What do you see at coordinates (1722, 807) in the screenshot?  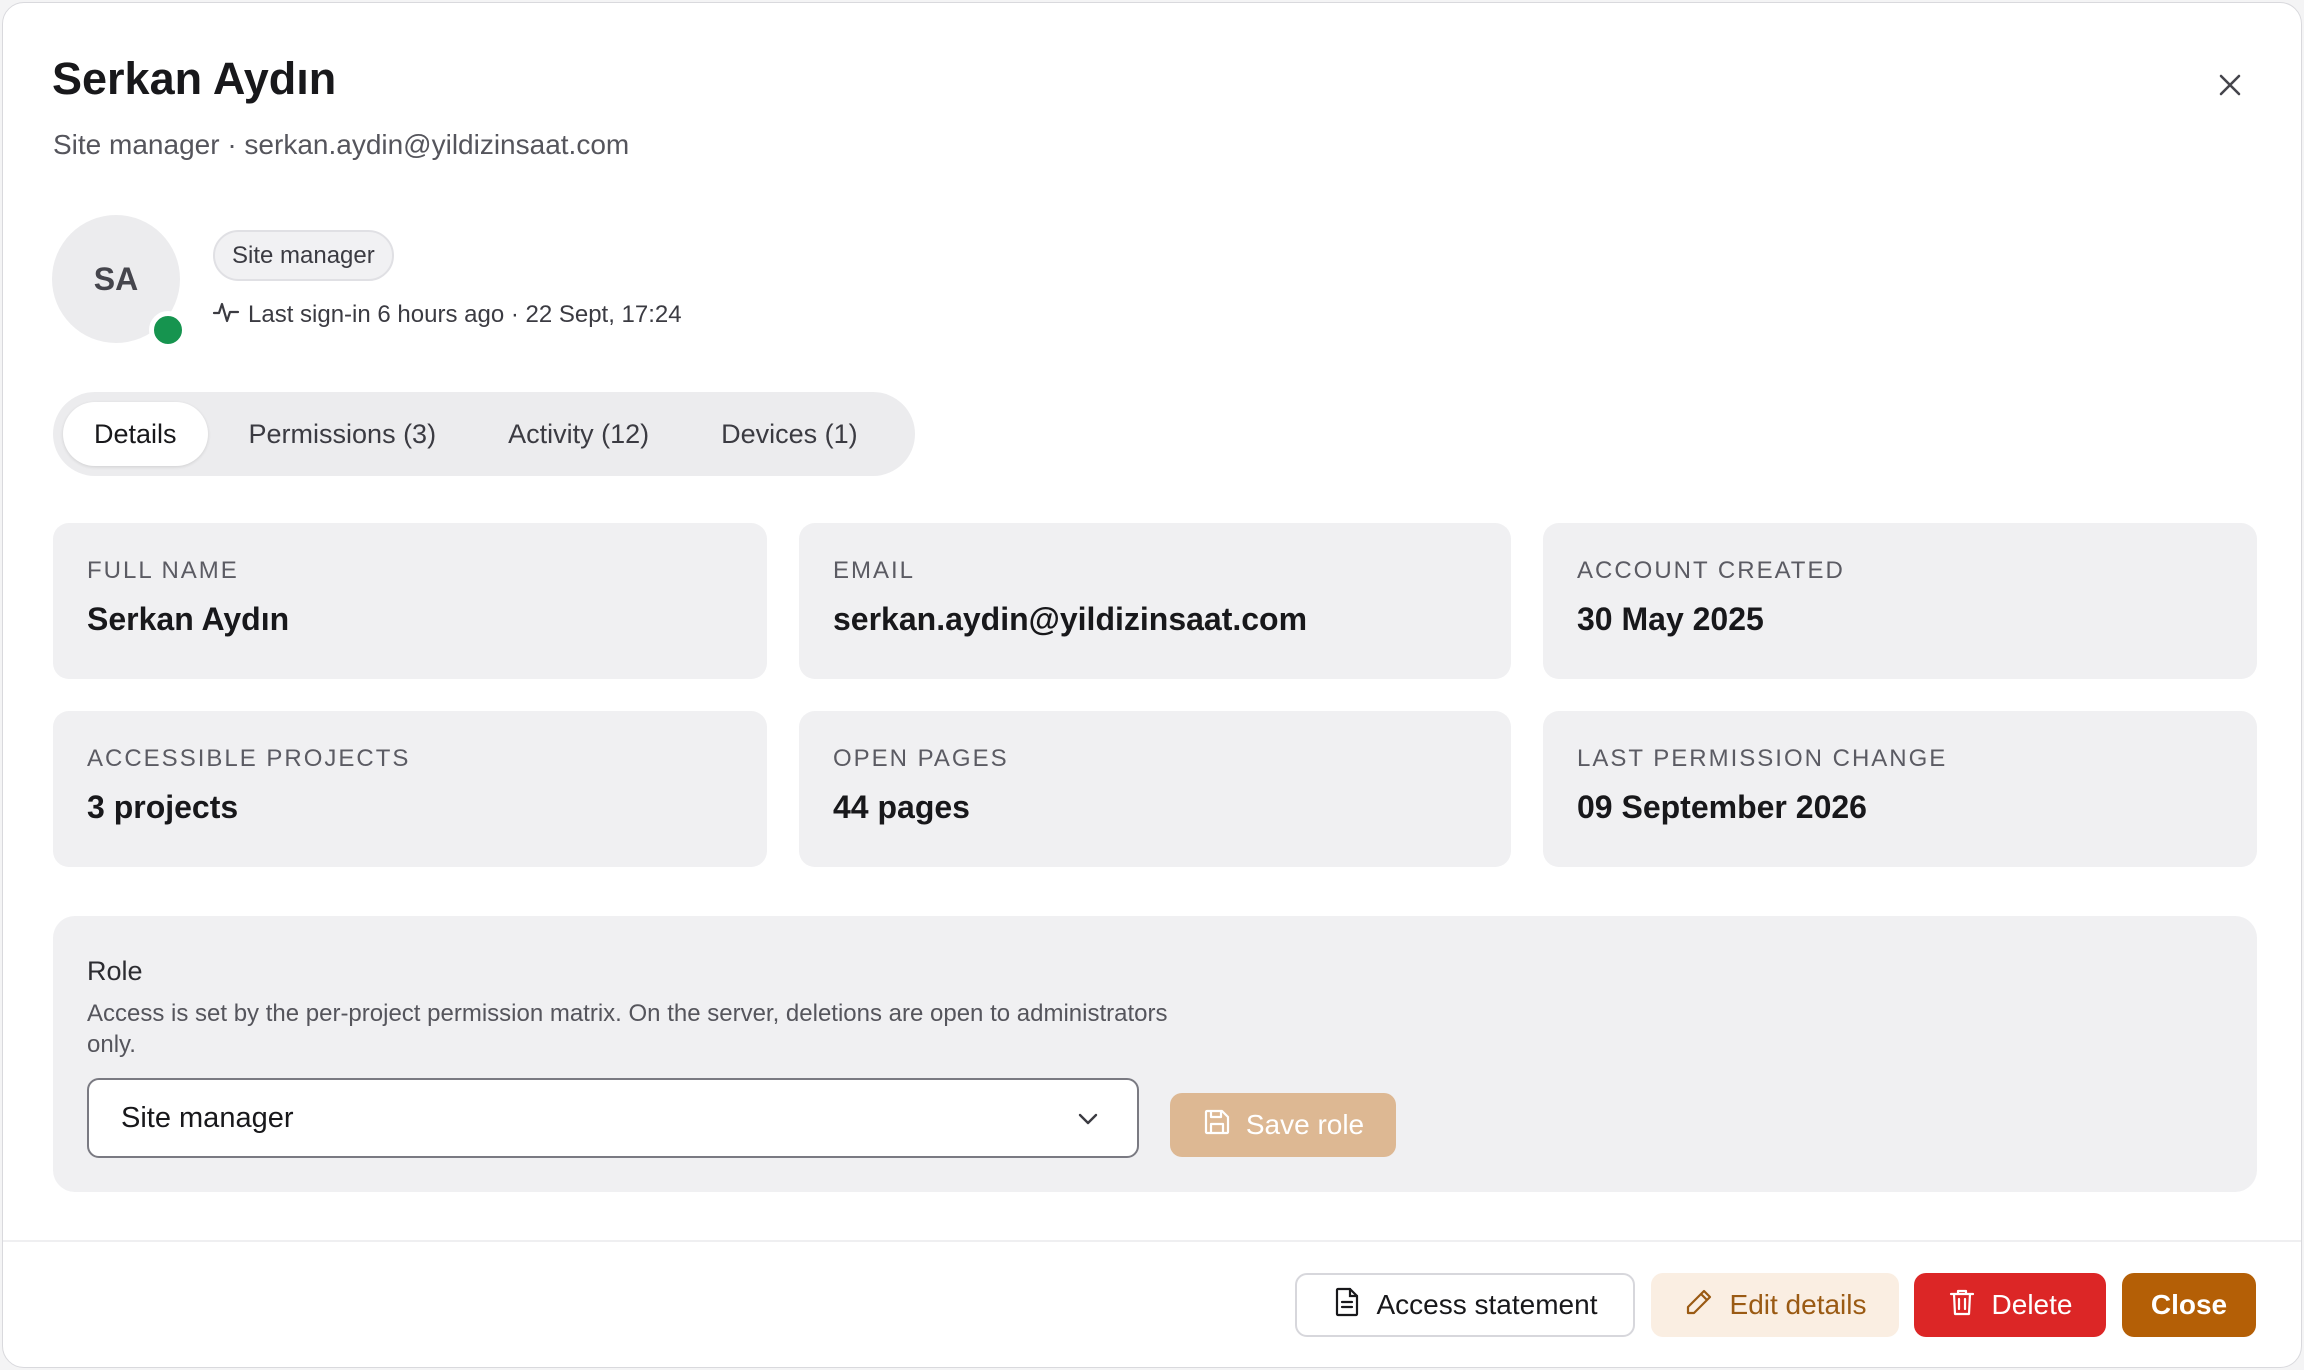 I see `detail-value: 09 September 2026` at bounding box center [1722, 807].